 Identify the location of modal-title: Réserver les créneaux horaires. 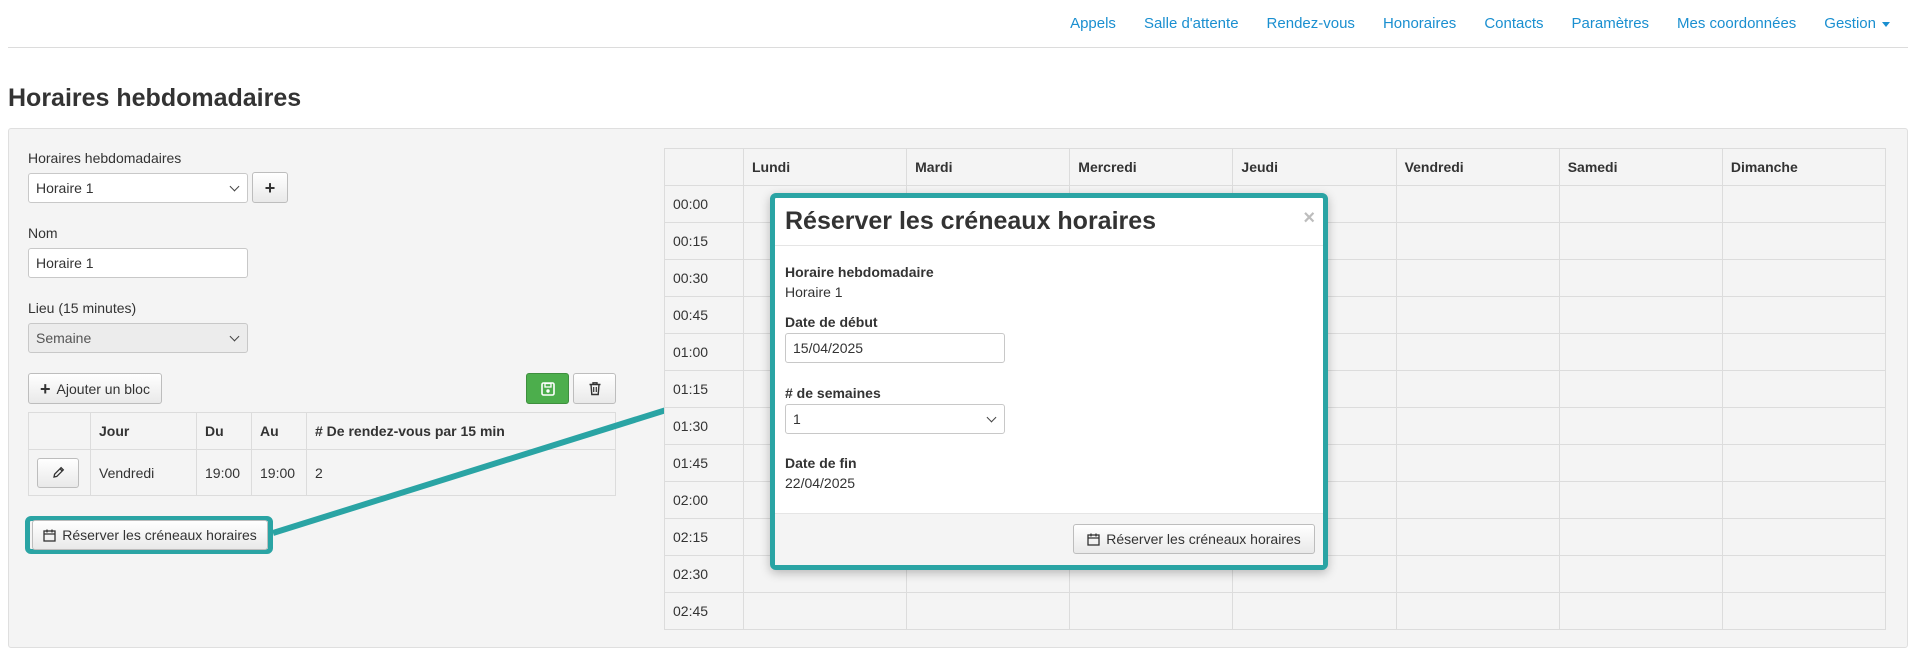
(971, 221).